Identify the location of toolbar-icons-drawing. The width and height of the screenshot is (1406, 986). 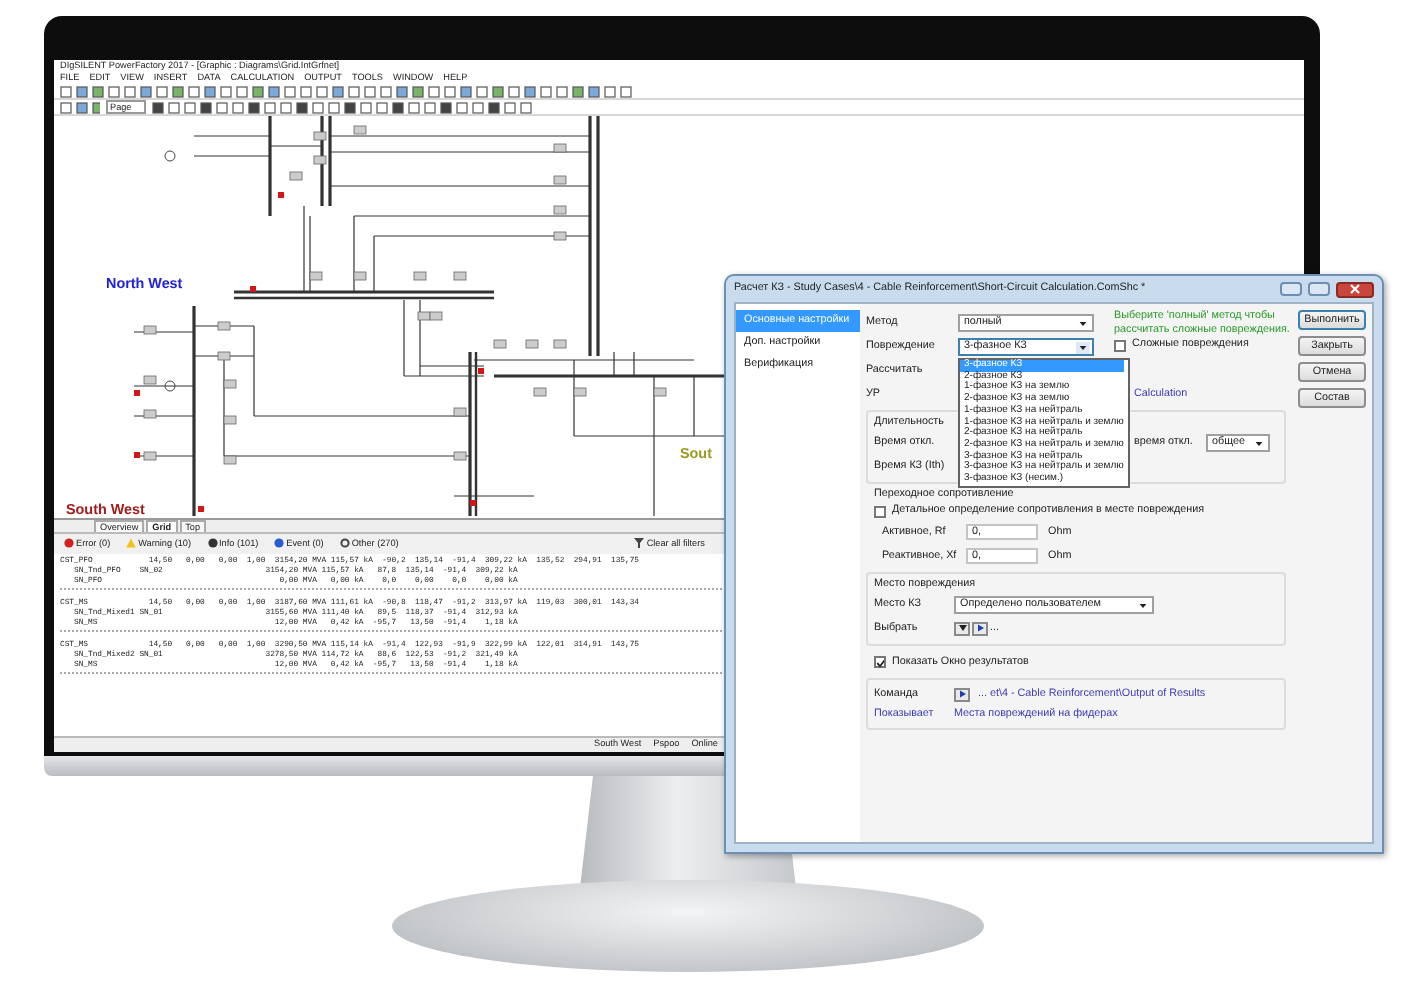
(80, 107).